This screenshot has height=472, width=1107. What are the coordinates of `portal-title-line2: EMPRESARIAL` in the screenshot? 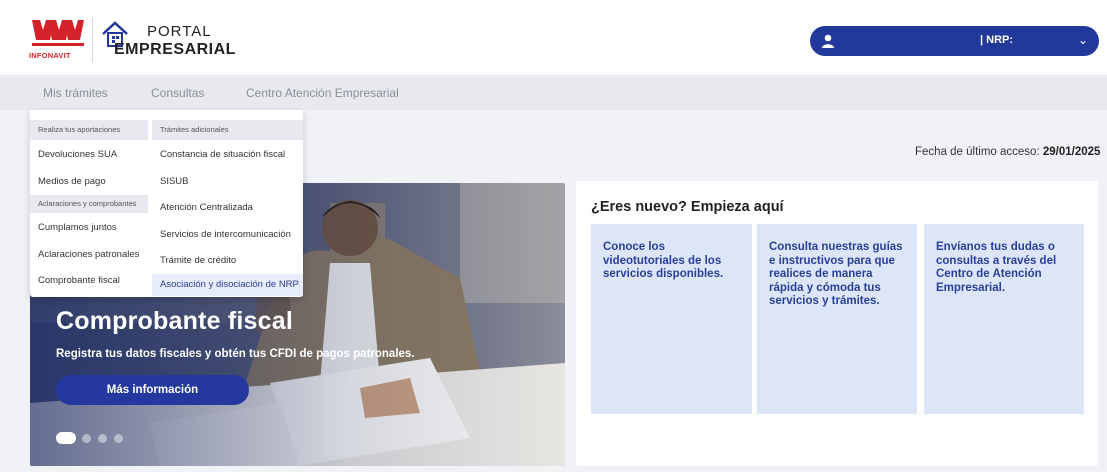 It's located at (175, 49).